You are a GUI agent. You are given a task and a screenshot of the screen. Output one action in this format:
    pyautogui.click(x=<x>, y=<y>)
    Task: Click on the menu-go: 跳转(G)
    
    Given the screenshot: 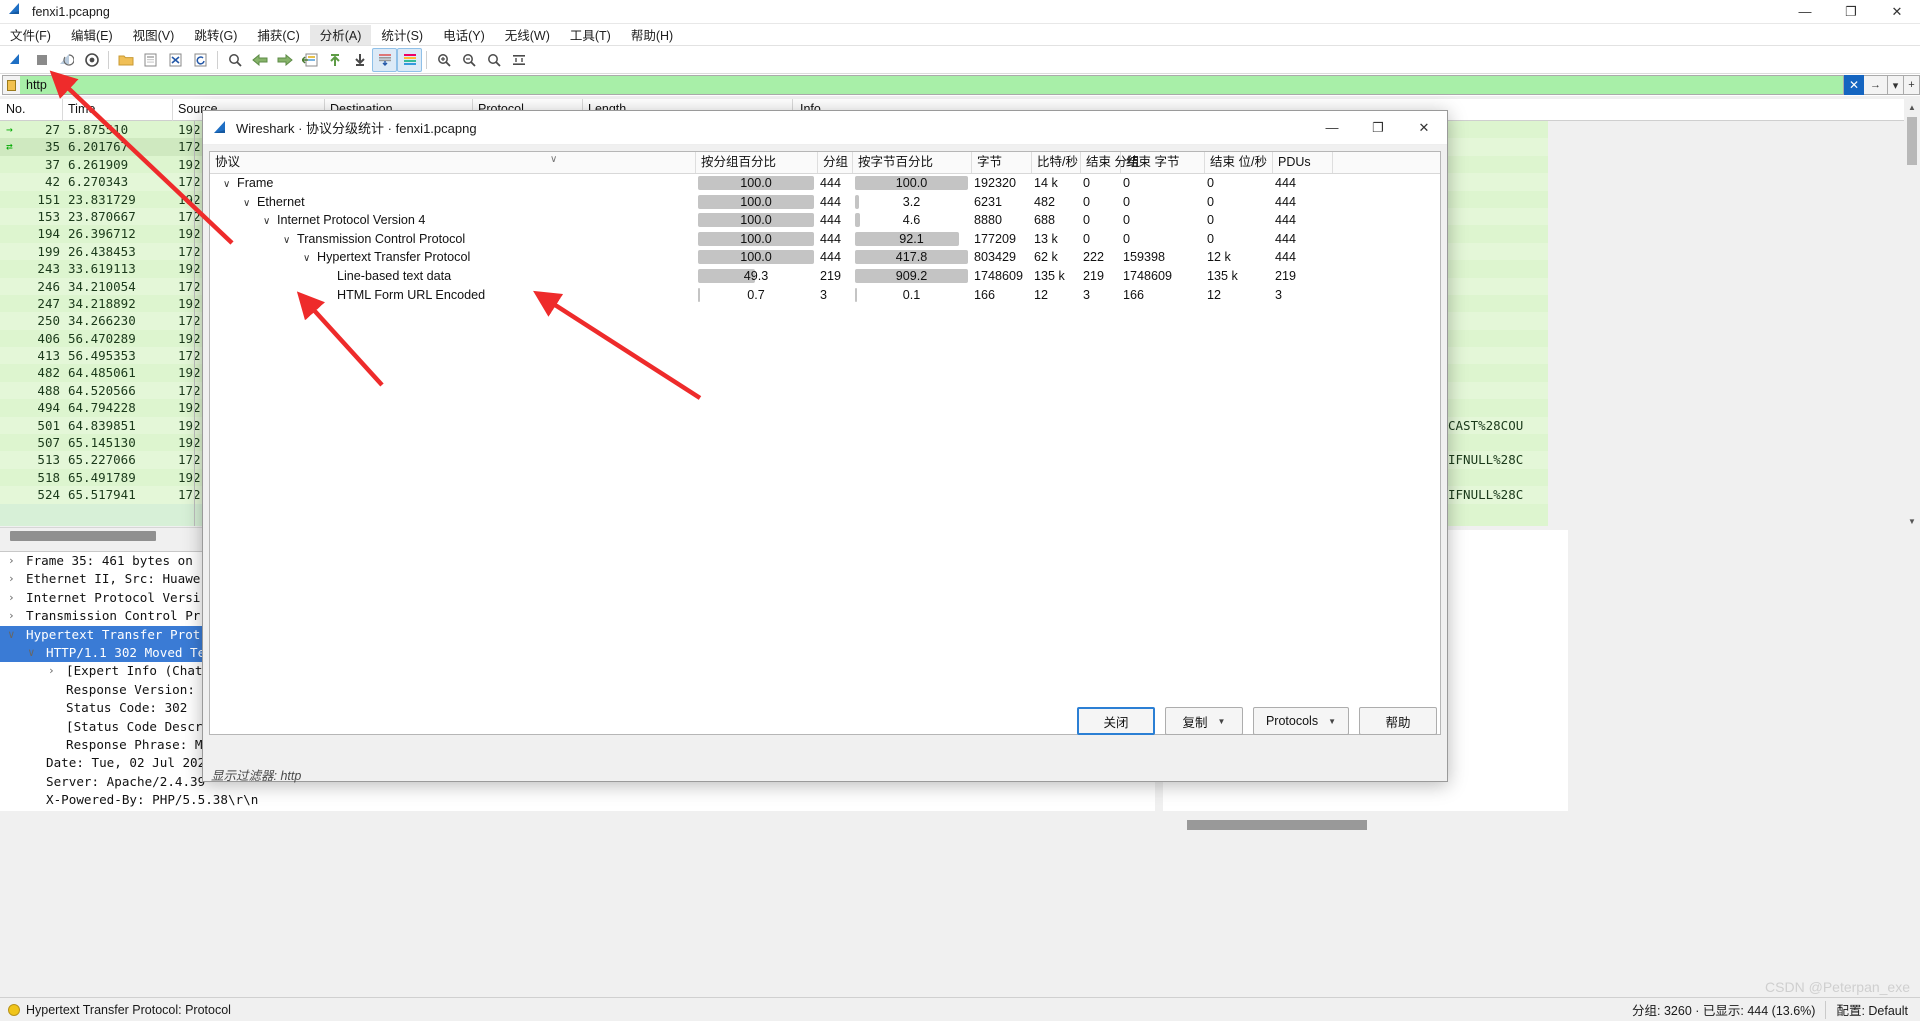 What is the action you would take?
    pyautogui.click(x=215, y=35)
    